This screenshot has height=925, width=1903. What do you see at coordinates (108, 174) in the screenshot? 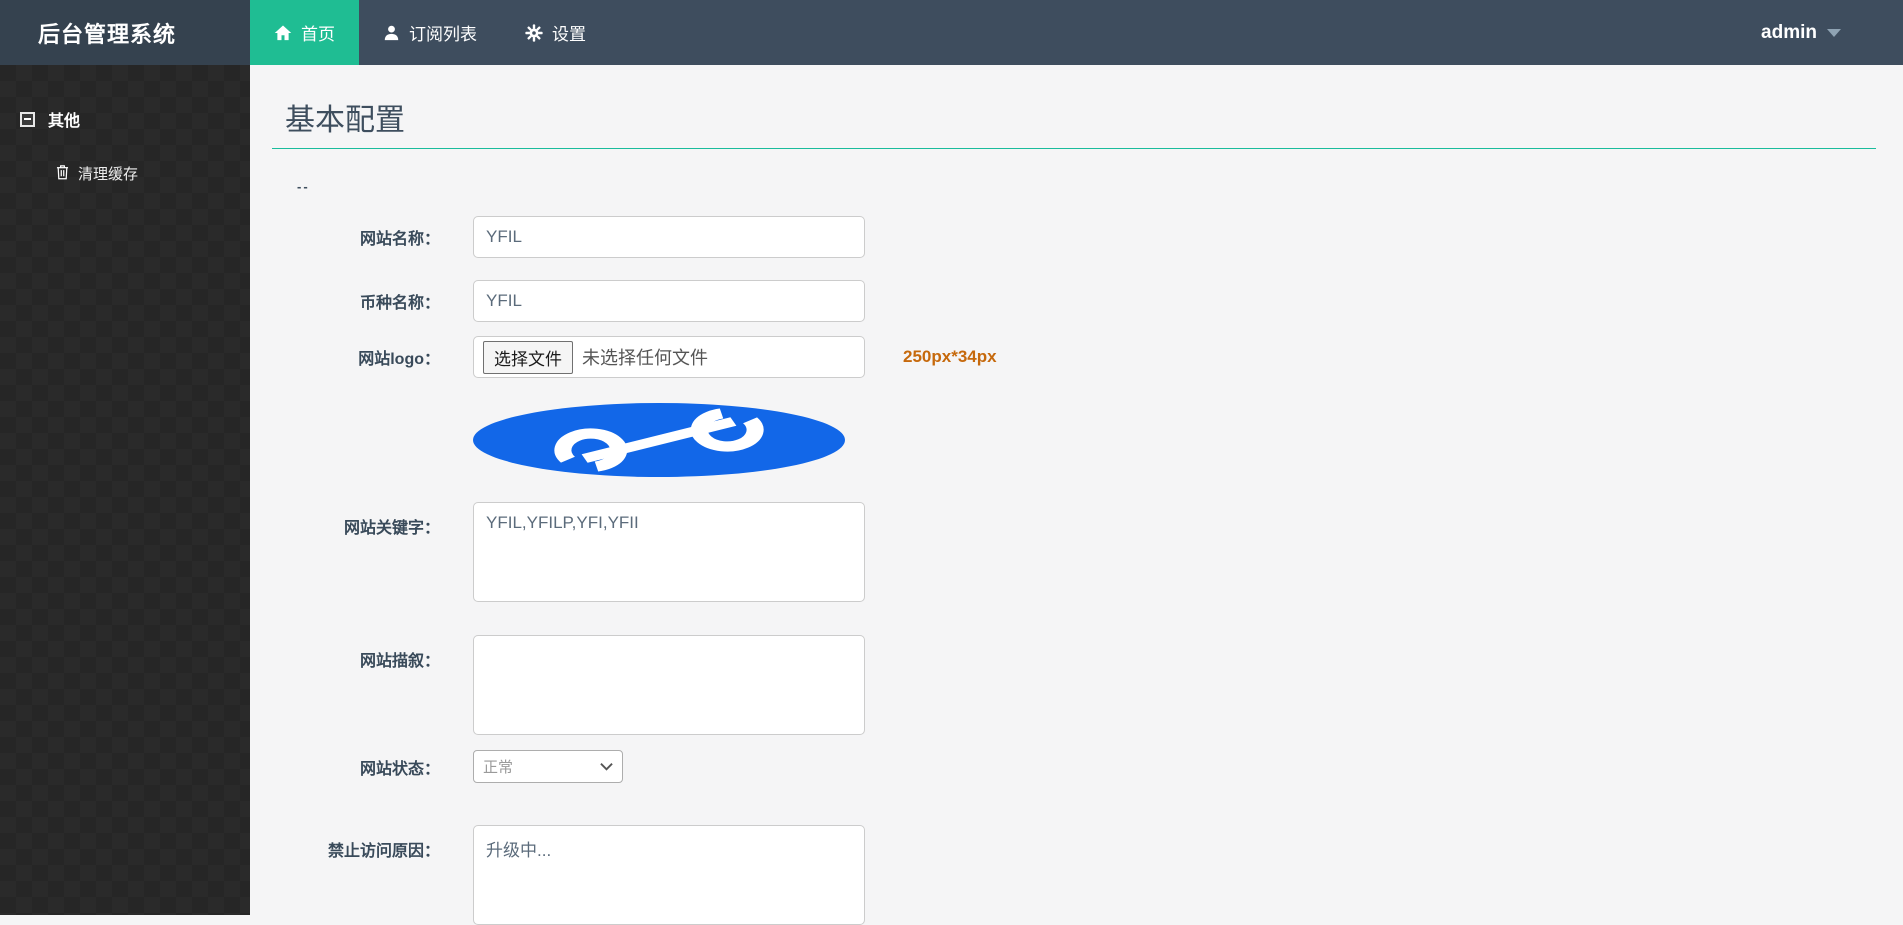
I see `sidebar-item-label: 清理缓存` at bounding box center [108, 174].